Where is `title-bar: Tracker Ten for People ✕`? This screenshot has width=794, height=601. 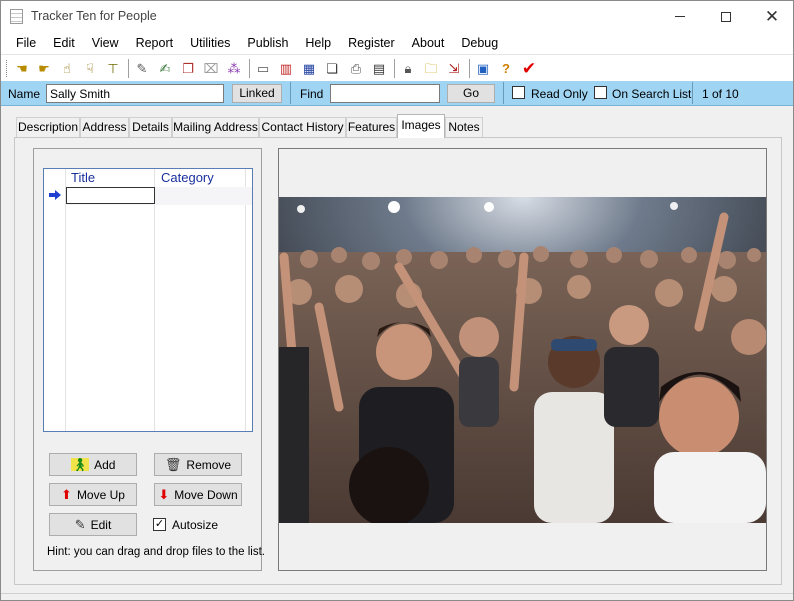 title-bar: Tracker Ten for People ✕ is located at coordinates (397, 16).